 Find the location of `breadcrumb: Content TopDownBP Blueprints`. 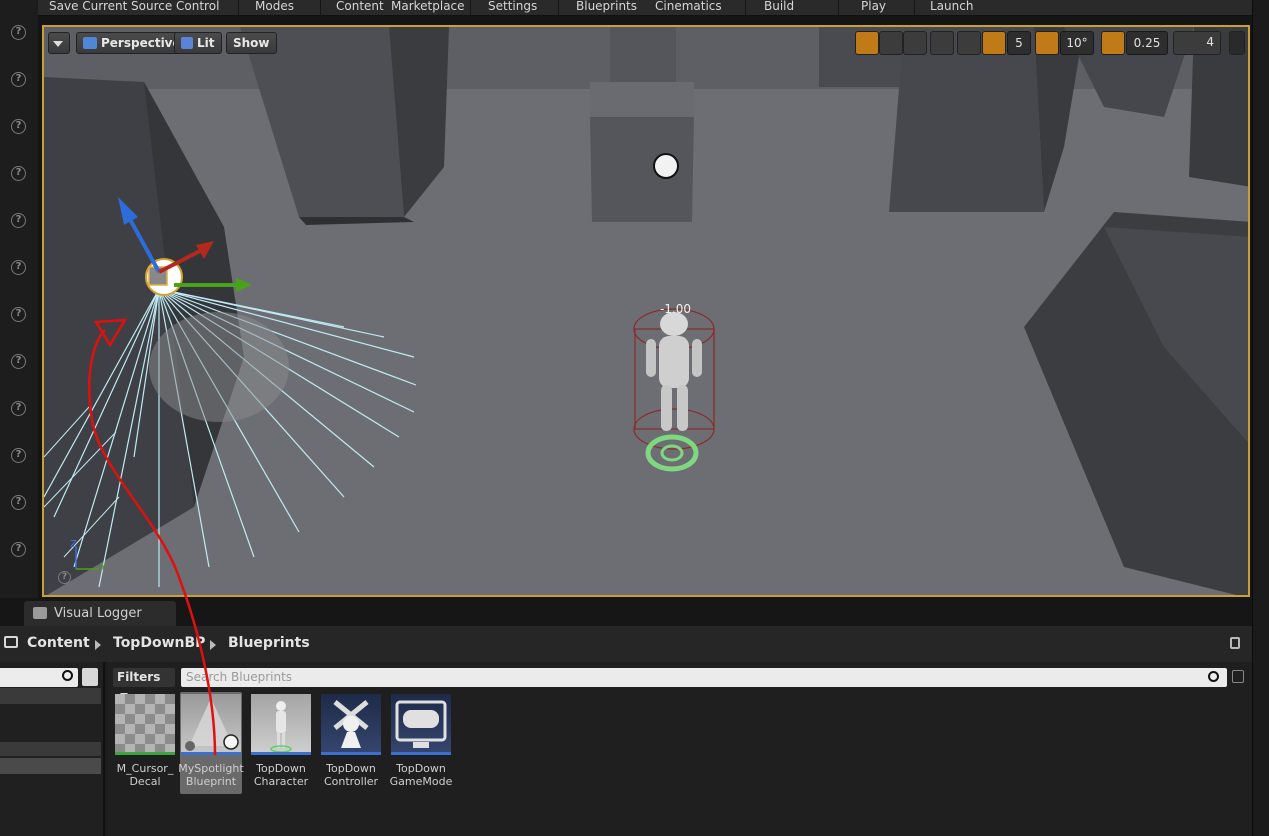

breadcrumb: Content TopDownBP Blueprints is located at coordinates (626, 644).